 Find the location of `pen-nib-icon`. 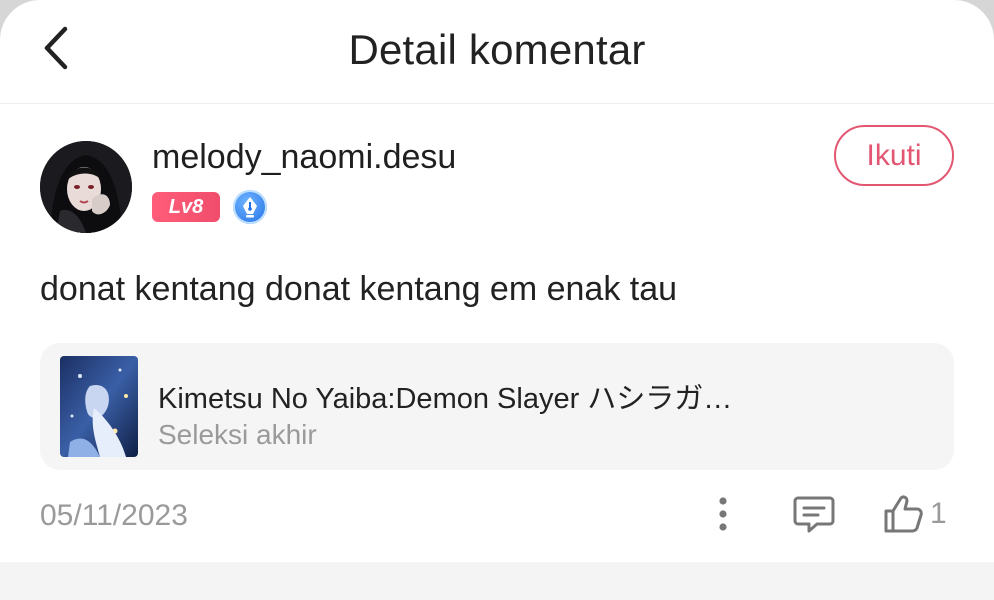

pen-nib-icon is located at coordinates (250, 207).